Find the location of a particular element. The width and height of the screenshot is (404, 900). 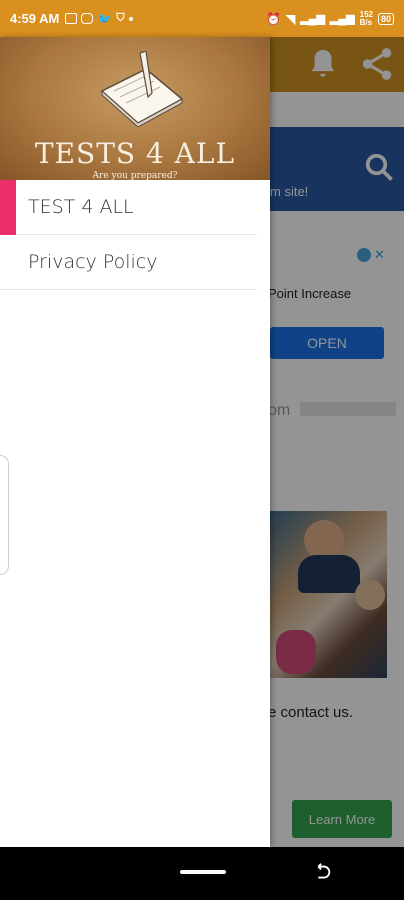

more-notifications-icon is located at coordinates (130, 18).